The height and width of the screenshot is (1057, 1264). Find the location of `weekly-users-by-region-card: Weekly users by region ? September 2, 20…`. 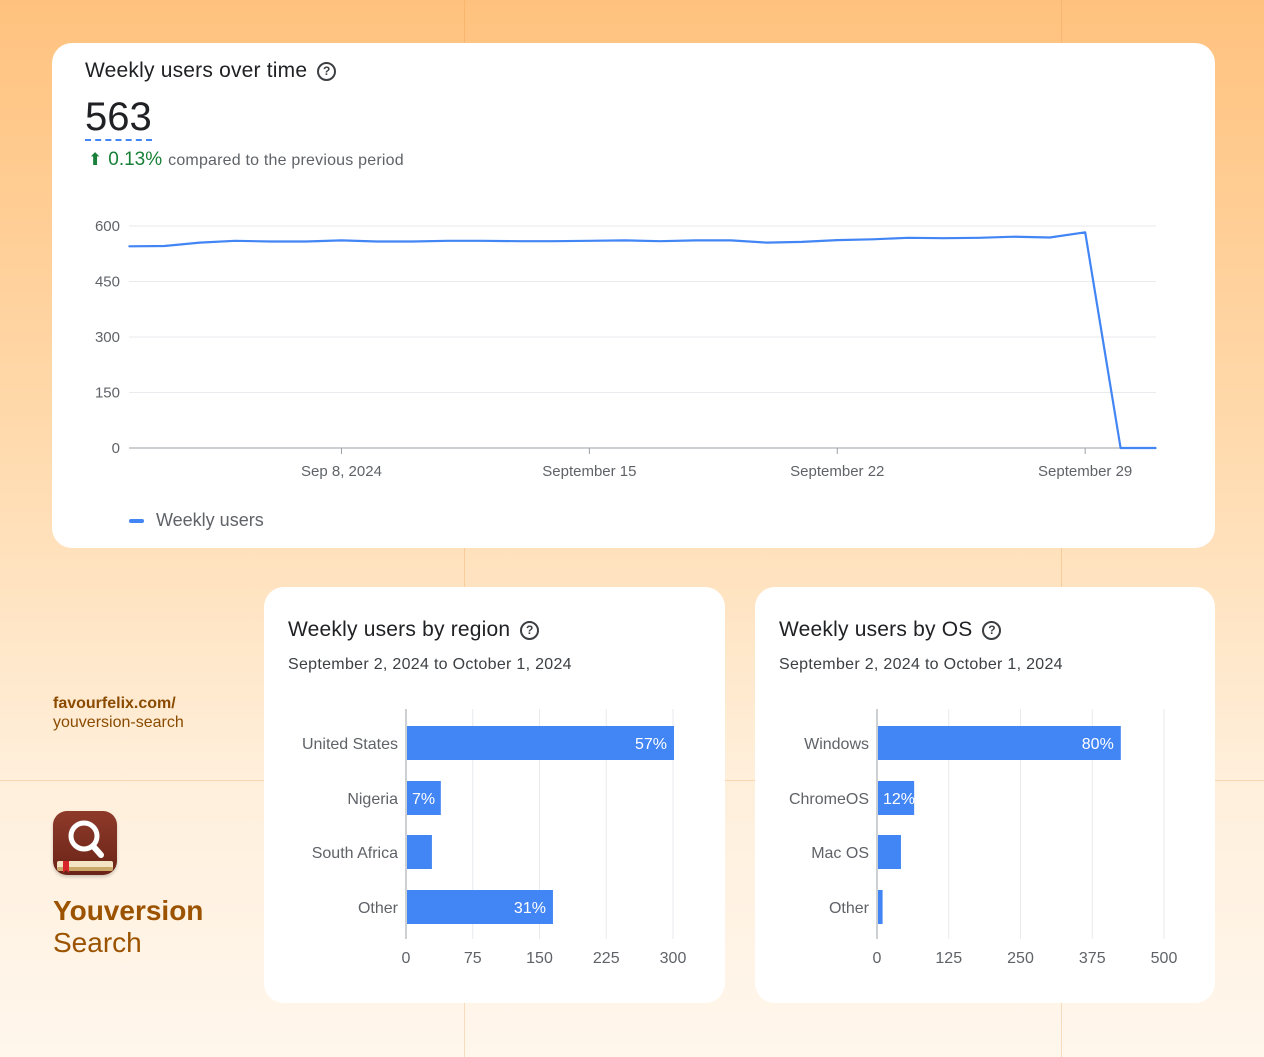

weekly-users-by-region-card: Weekly users by region ? September 2, 20… is located at coordinates (494, 795).